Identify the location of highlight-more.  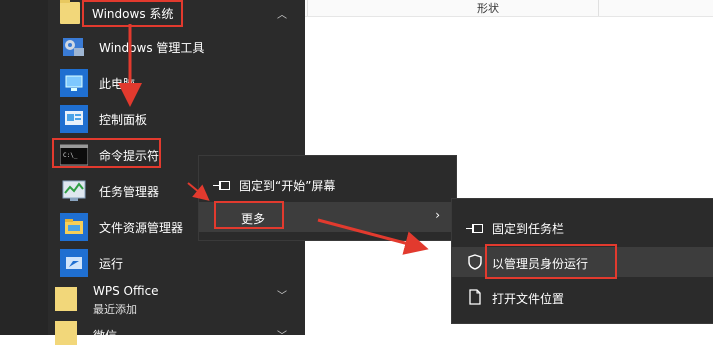
(249, 215).